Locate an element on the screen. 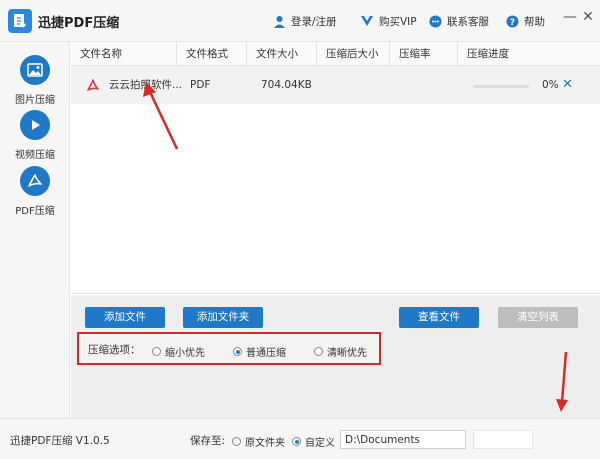  help-link: ? 帮助 is located at coordinates (525, 21).